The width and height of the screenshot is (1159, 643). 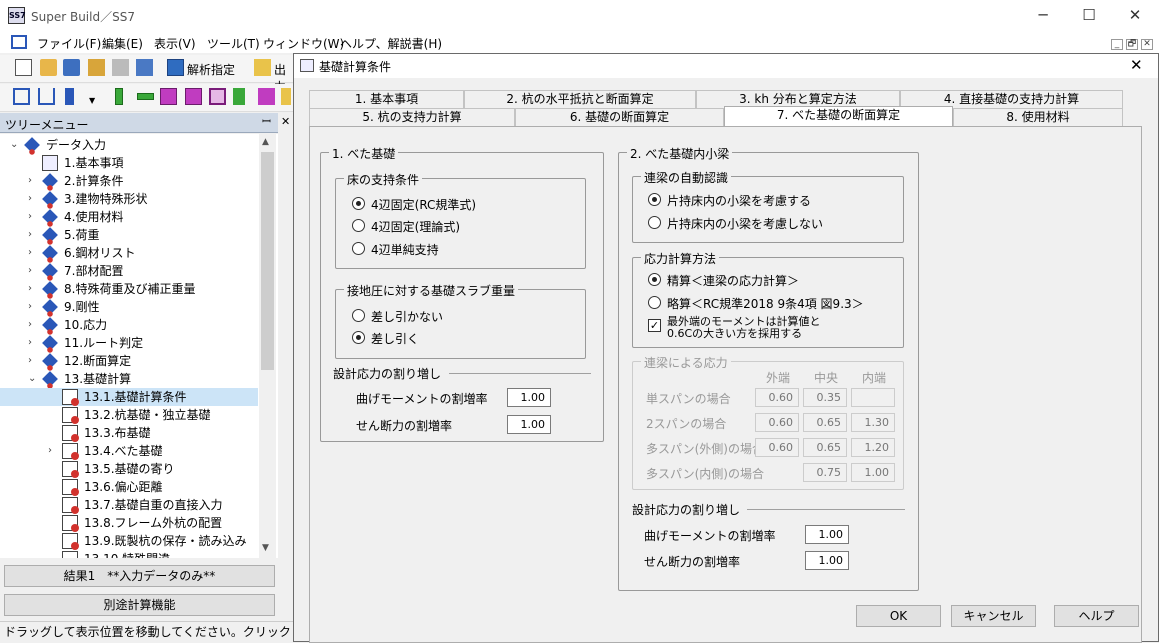 What do you see at coordinates (193, 96) in the screenshot?
I see `wall-icon` at bounding box center [193, 96].